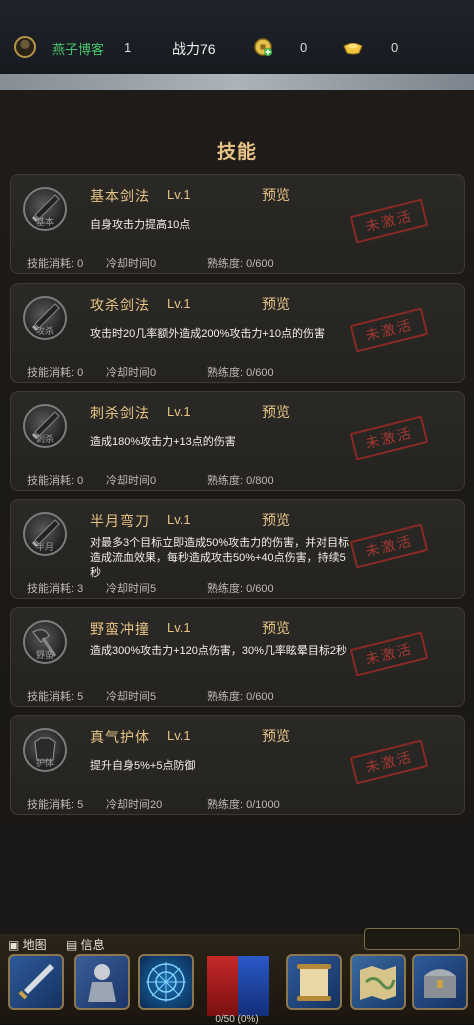  Describe the element at coordinates (412, 939) in the screenshot. I see `tab-frame` at that location.